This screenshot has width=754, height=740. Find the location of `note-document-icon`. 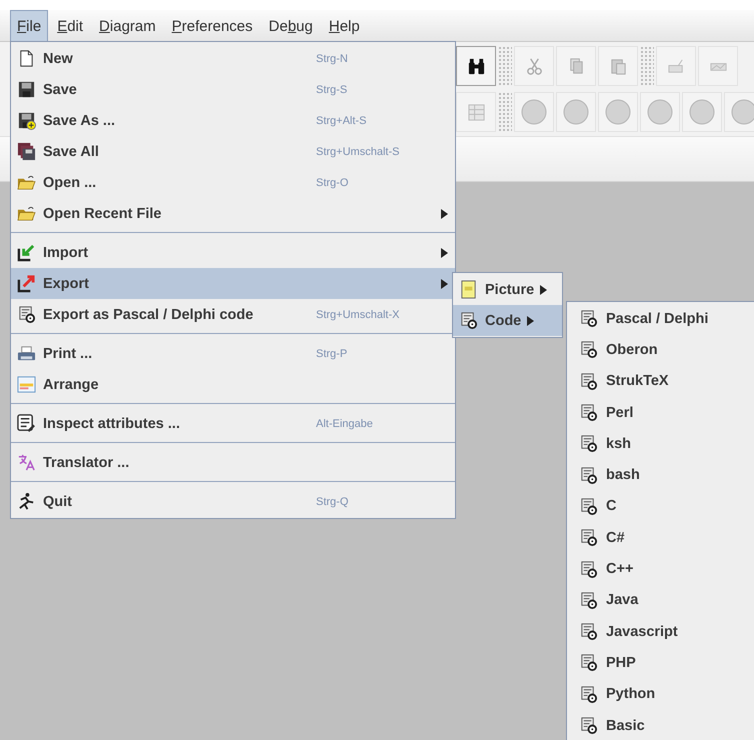

note-document-icon is located at coordinates (468, 289).